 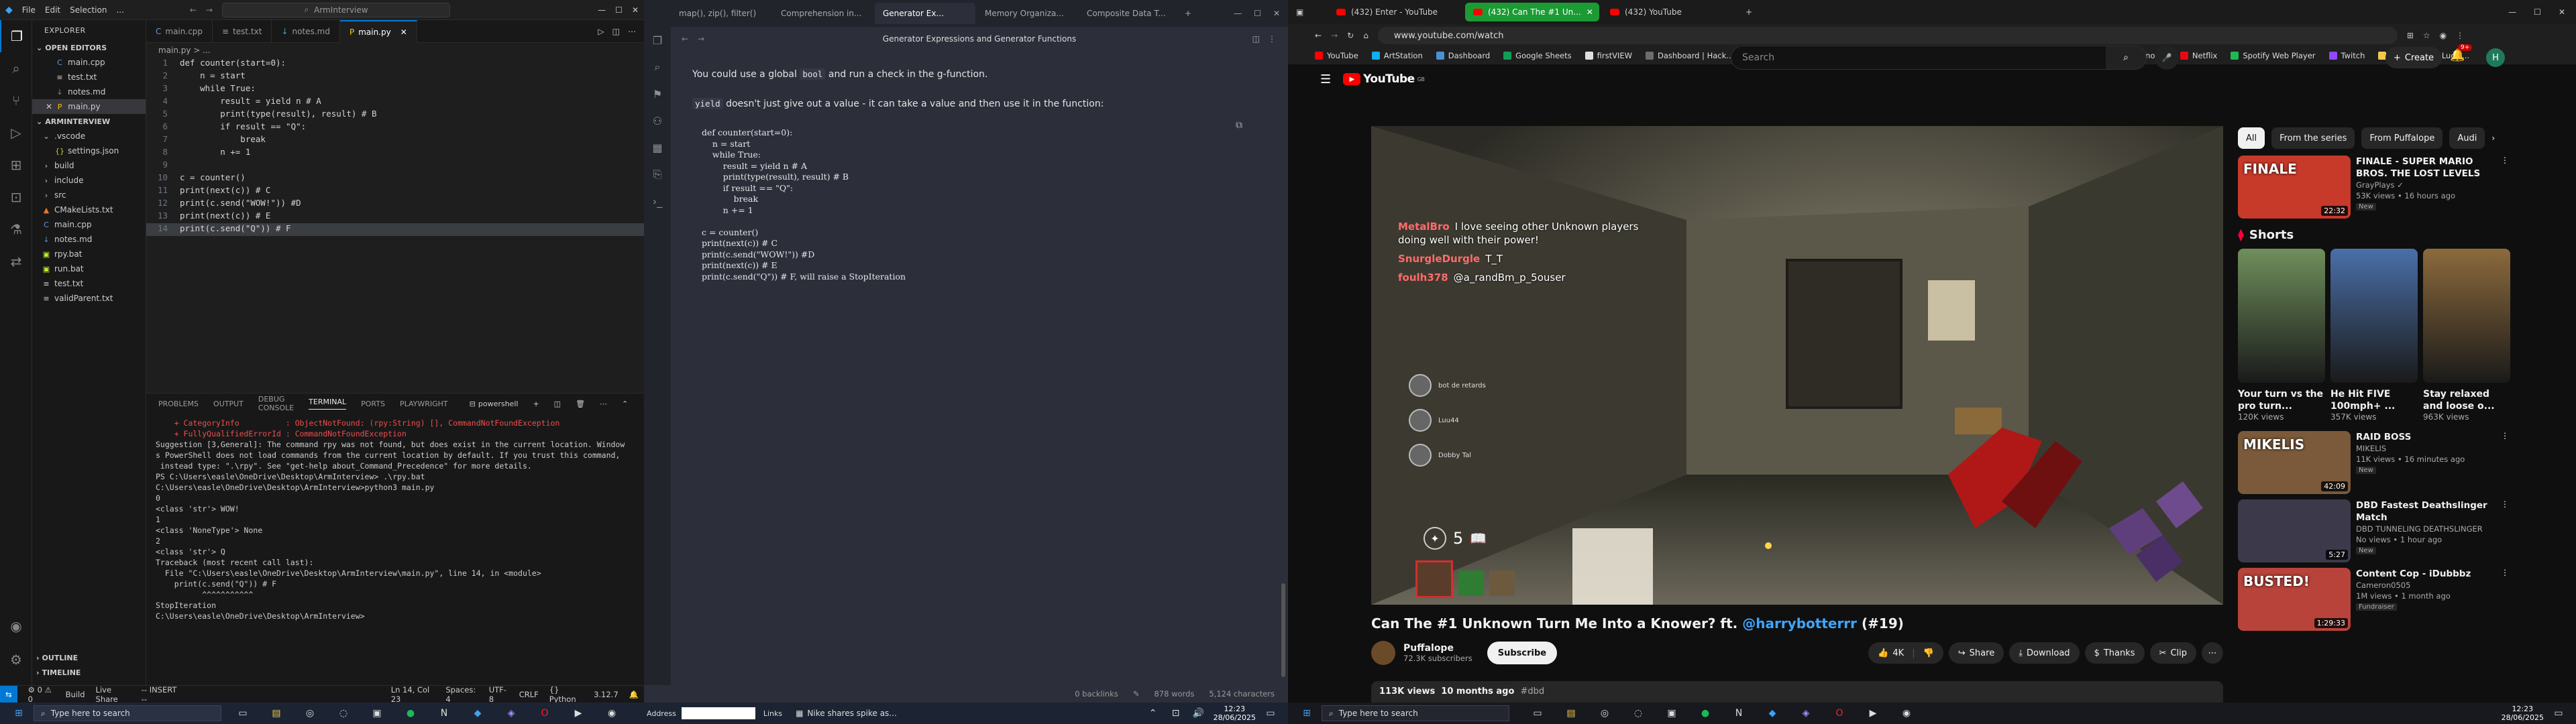 What do you see at coordinates (1537, 713) in the screenshot?
I see `task-view-icon: ▭` at bounding box center [1537, 713].